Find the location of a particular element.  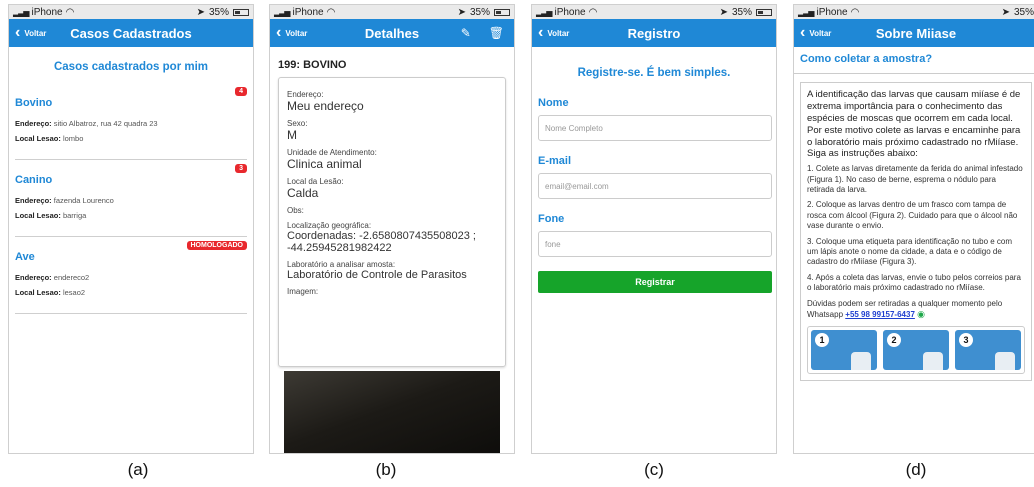

trash-icon: 🗑 is located at coordinates (496, 33).